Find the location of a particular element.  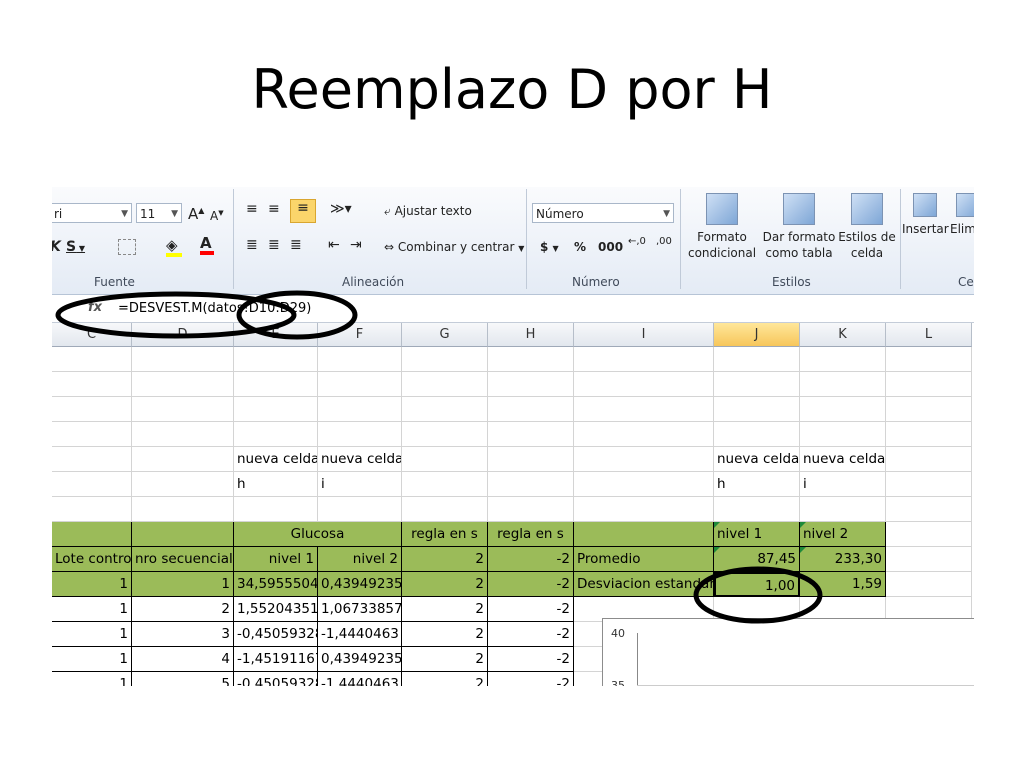

cell-h-r14: -2 is located at coordinates (531, 679).